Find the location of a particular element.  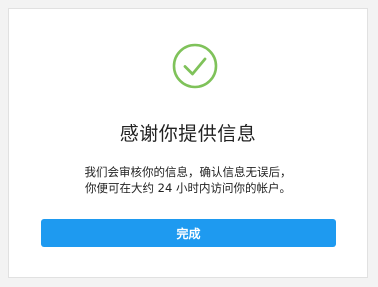

check-circle-icon is located at coordinates (195, 66).